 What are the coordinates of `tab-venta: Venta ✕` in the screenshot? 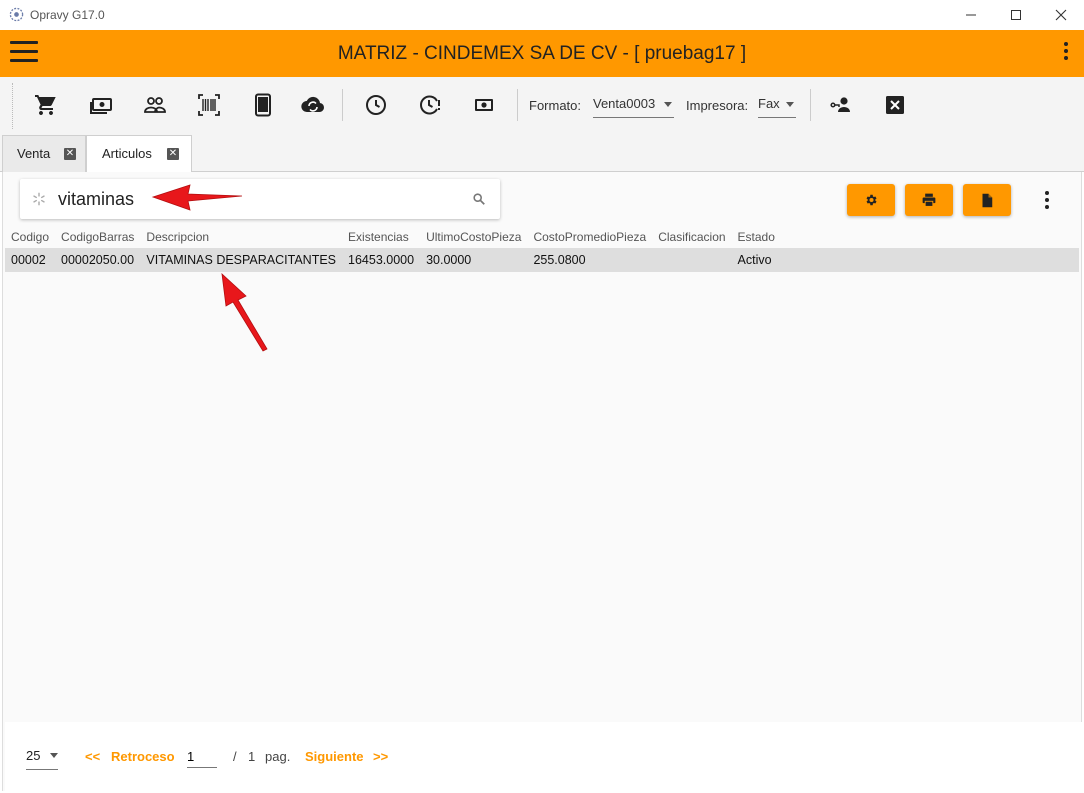 It's located at (44, 153).